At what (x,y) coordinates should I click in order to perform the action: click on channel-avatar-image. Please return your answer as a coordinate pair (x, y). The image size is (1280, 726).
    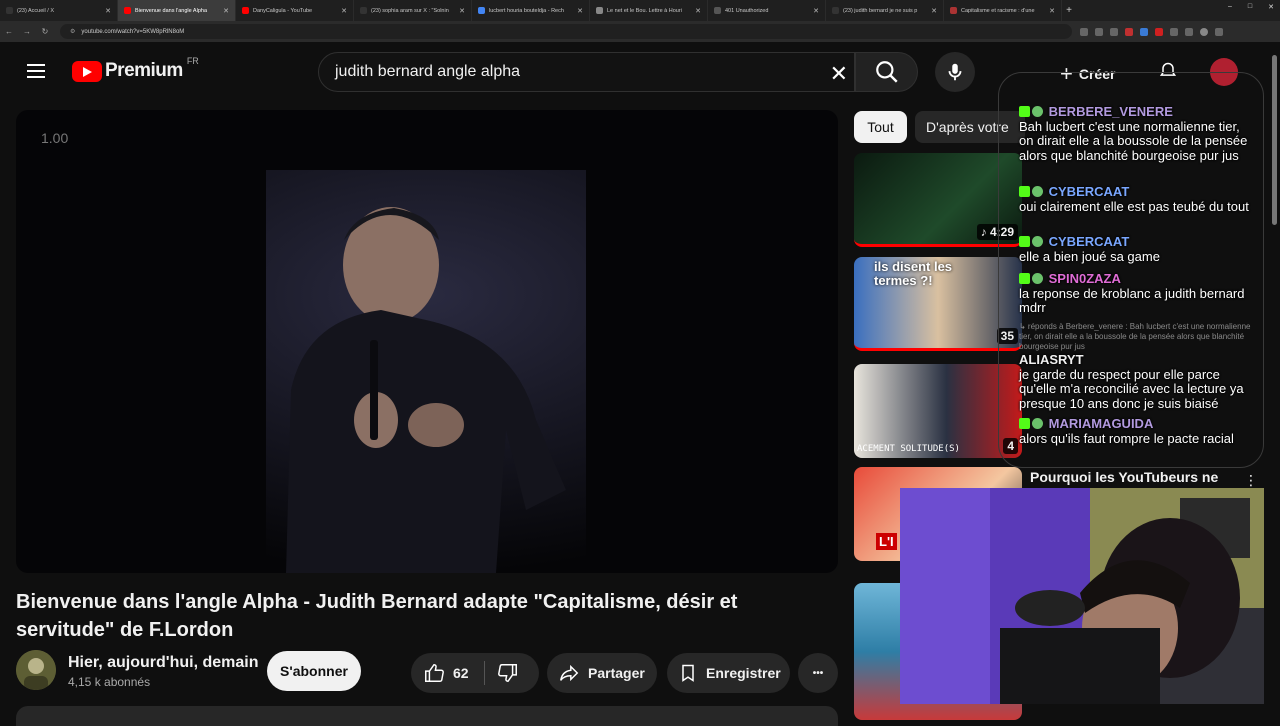
    Looking at the image, I should click on (36, 670).